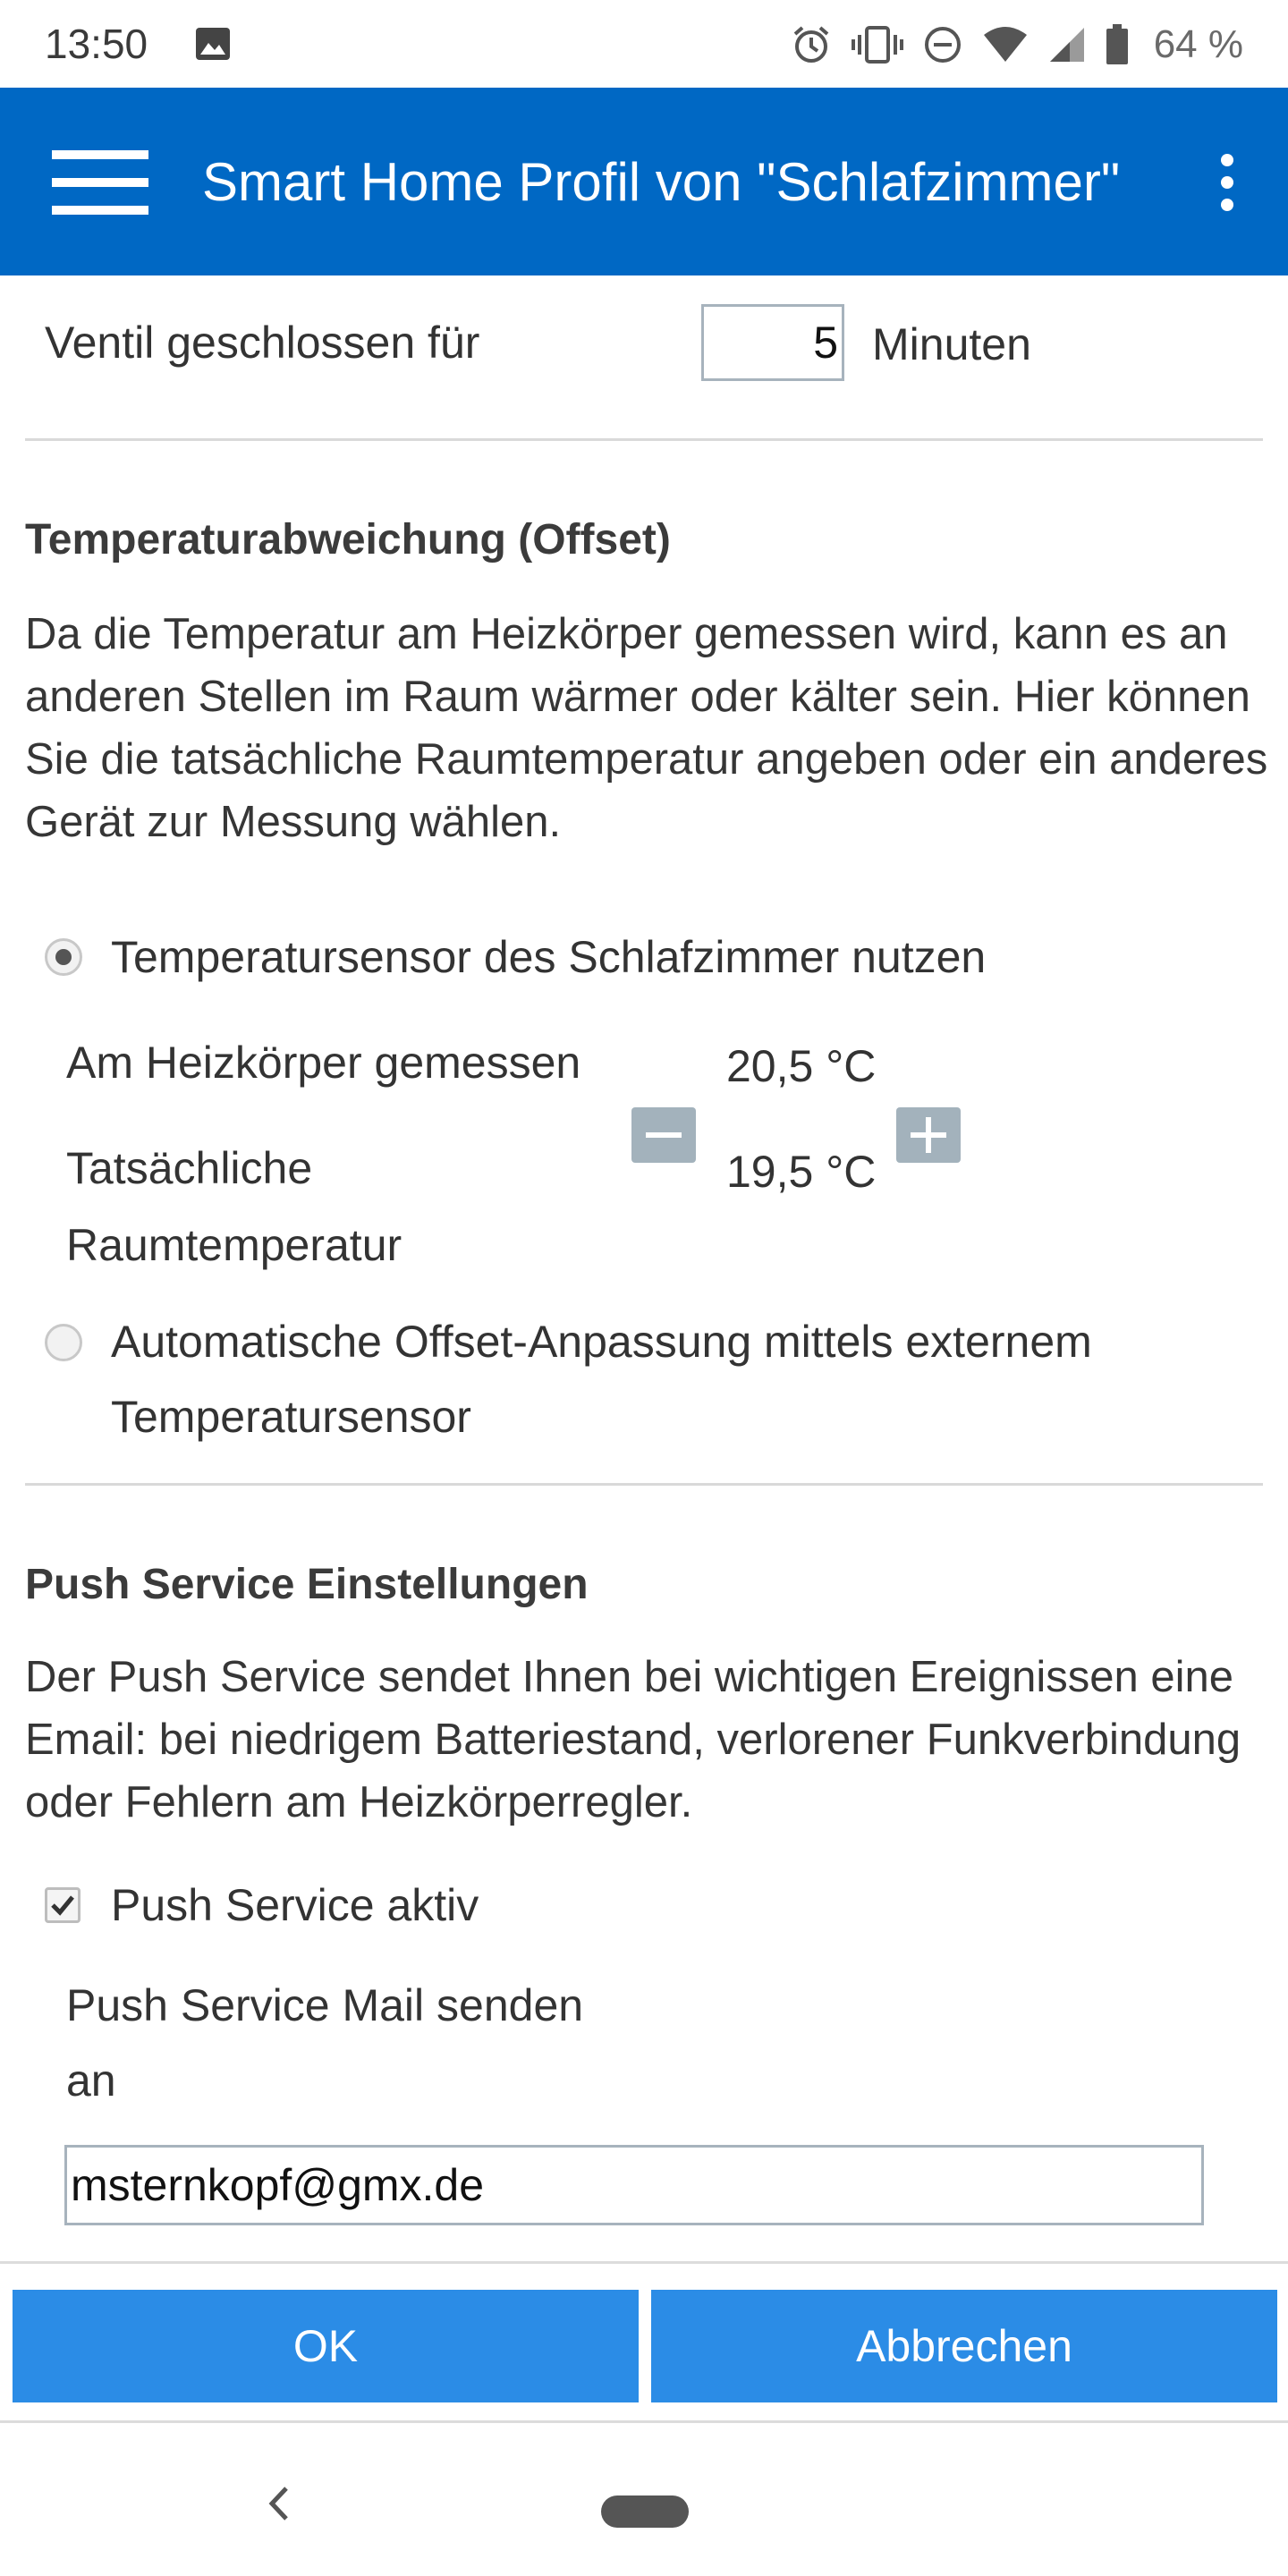  Describe the element at coordinates (96, 44) in the screenshot. I see `status-time: 13:50` at that location.